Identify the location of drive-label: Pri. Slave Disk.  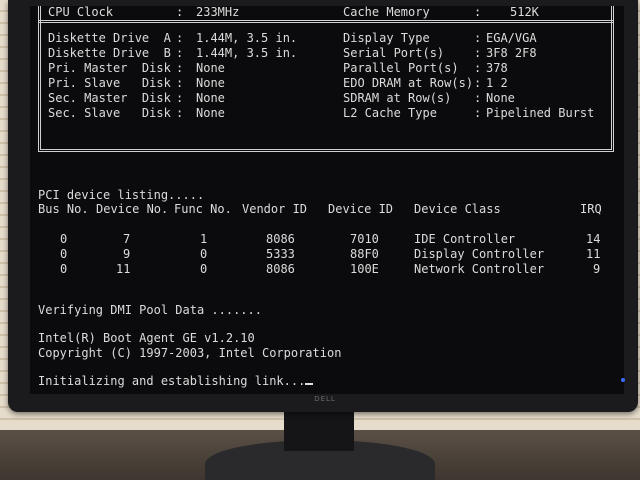
(109, 83).